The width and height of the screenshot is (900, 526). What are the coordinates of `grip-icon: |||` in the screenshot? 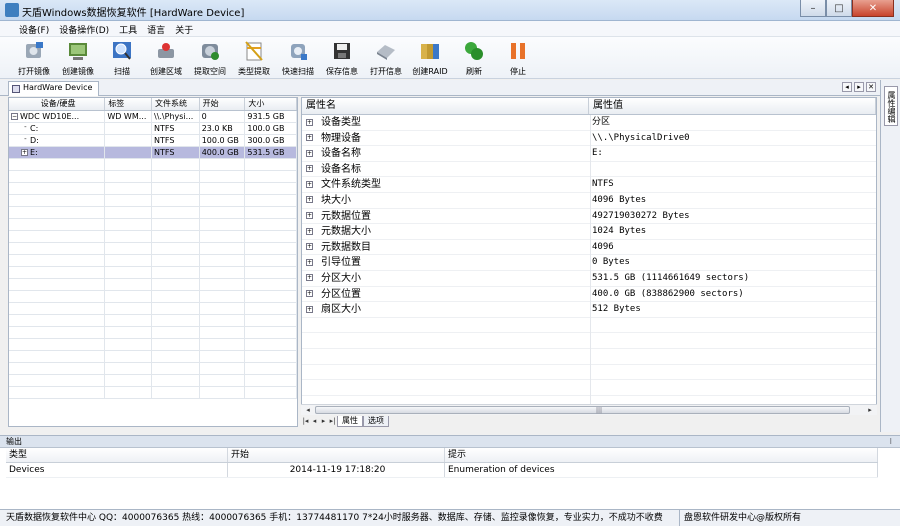 It's located at (599, 410).